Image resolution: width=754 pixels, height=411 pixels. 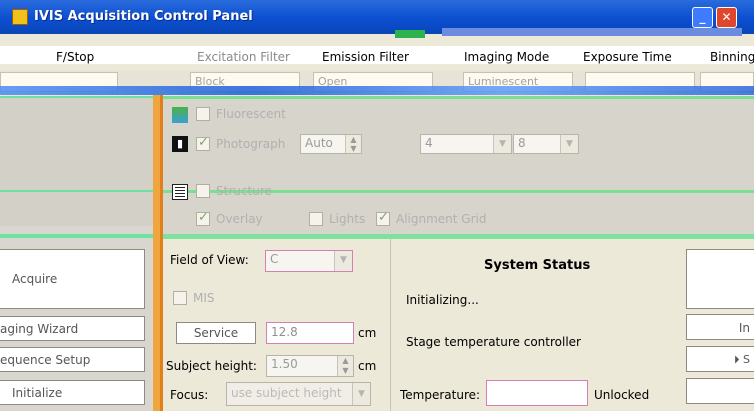 What do you see at coordinates (377, 90) in the screenshot?
I see `render-artifact-strip` at bounding box center [377, 90].